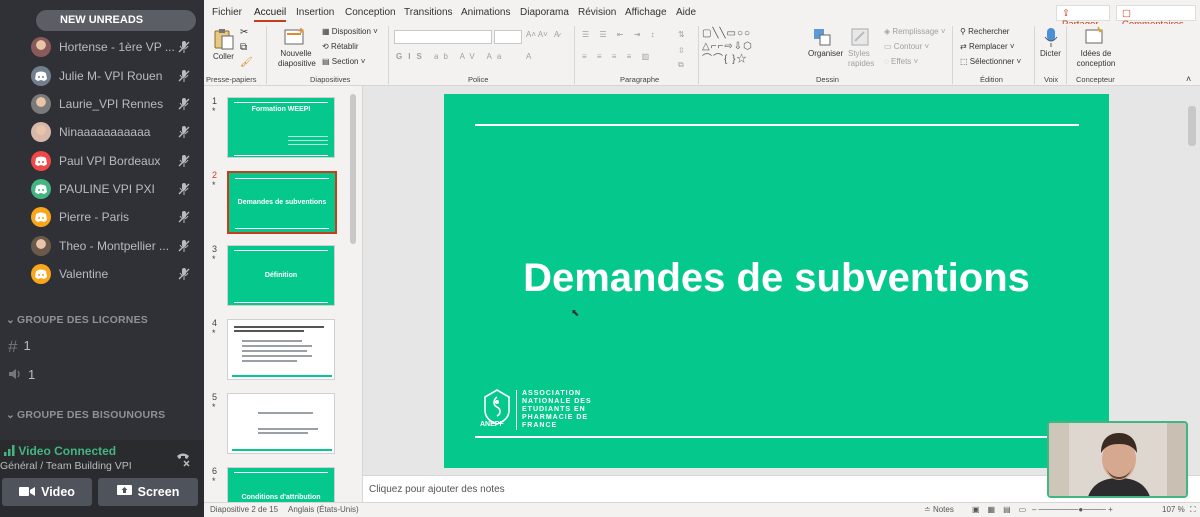 This screenshot has height=517, width=1200. What do you see at coordinates (124, 490) in the screenshot?
I see `screen-share-icon` at bounding box center [124, 490].